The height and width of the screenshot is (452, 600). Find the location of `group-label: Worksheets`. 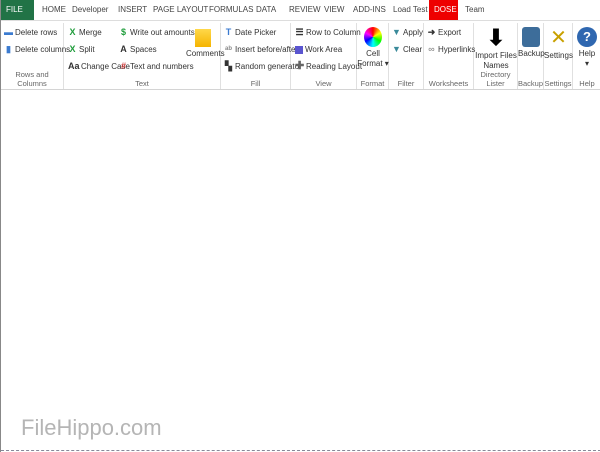

group-label: Worksheets is located at coordinates (448, 83).